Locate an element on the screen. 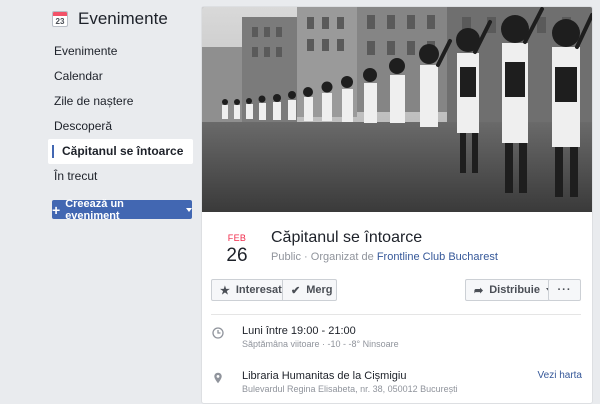 The width and height of the screenshot is (600, 404). interested-label: Interesat is located at coordinates (258, 290).